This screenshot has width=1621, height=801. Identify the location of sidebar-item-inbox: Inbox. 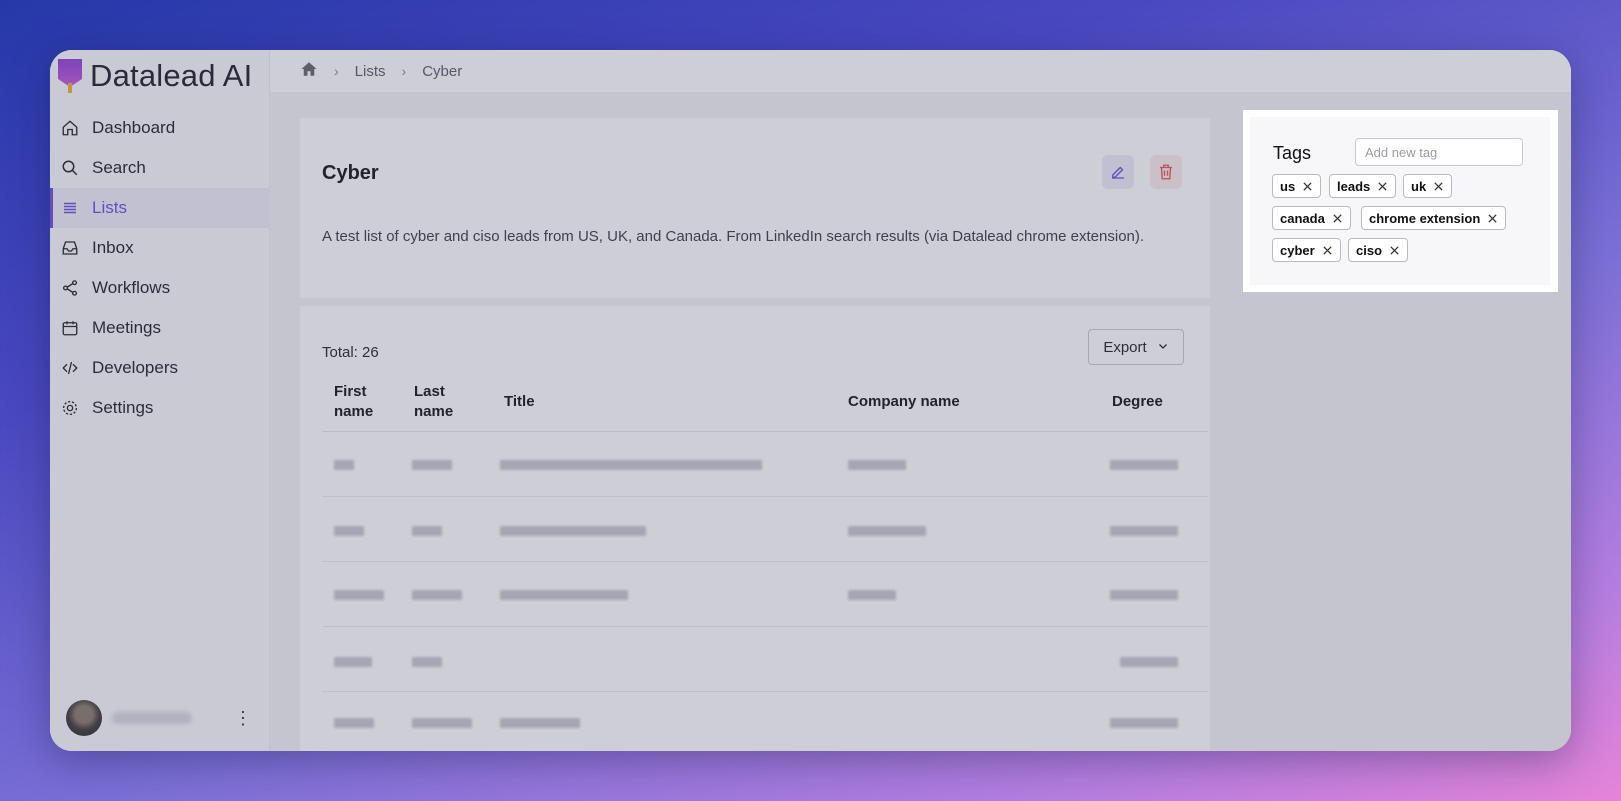
(160, 248).